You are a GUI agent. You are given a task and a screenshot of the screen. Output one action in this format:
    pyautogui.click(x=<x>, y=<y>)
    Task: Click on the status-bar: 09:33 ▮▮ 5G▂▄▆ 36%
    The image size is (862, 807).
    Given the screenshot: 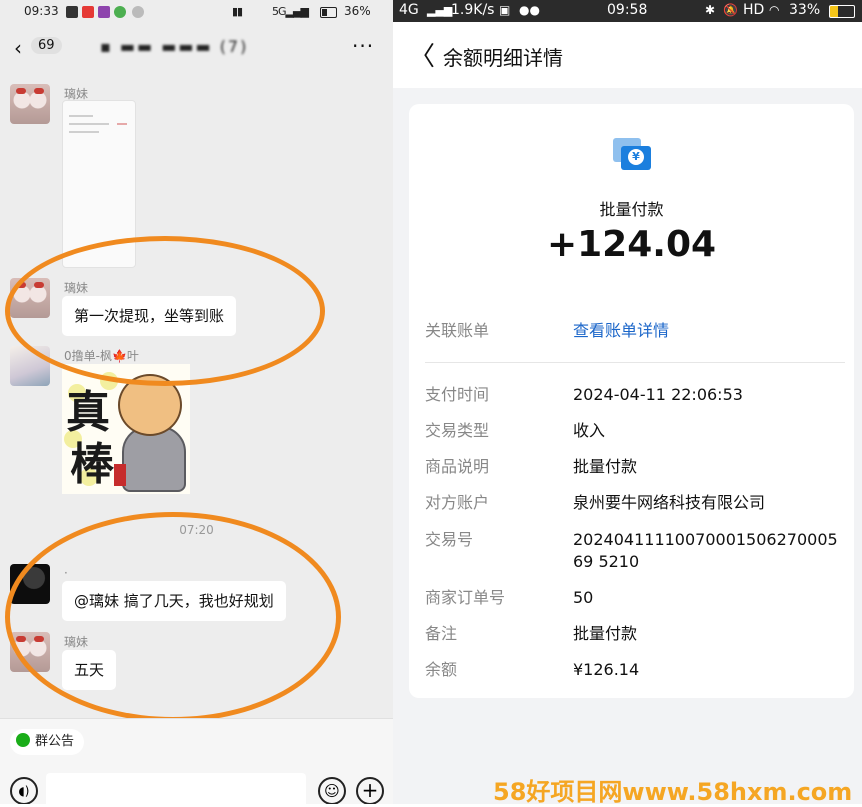 What is the action you would take?
    pyautogui.click(x=196, y=12)
    